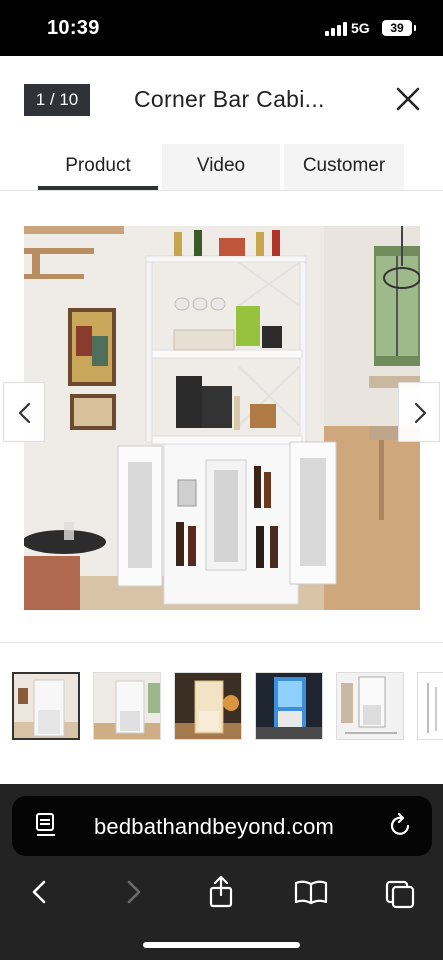 This screenshot has height=960, width=443. I want to click on close-button, so click(408, 99).